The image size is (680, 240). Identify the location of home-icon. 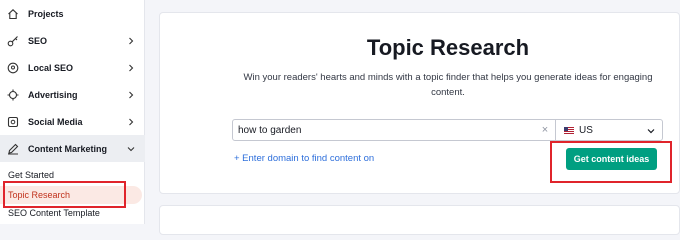
(13, 14).